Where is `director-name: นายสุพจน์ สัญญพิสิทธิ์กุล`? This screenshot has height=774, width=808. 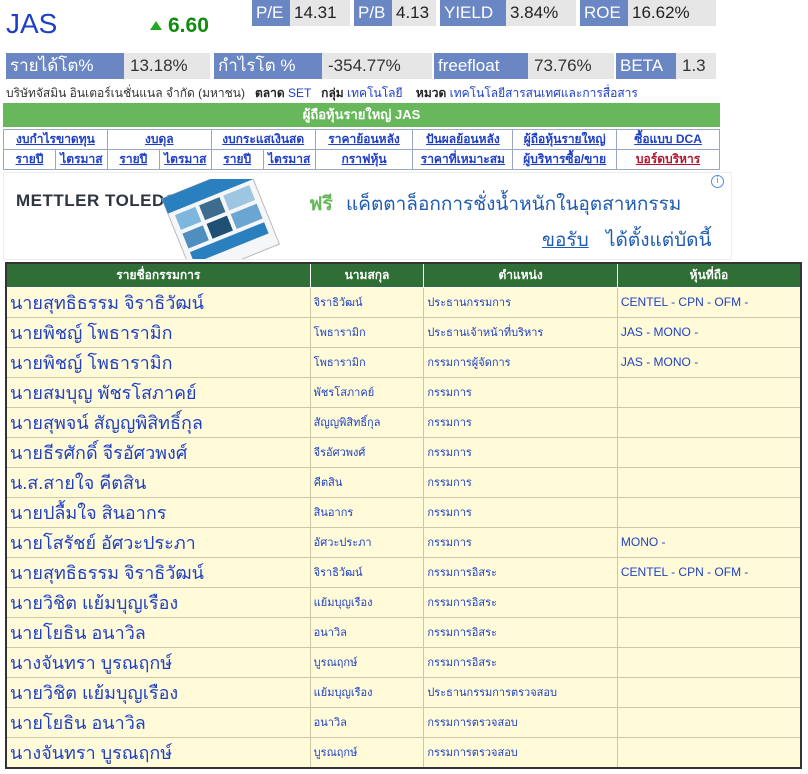 director-name: นายสุพจน์ สัญญพิสิทธิ์กุล is located at coordinates (158, 422).